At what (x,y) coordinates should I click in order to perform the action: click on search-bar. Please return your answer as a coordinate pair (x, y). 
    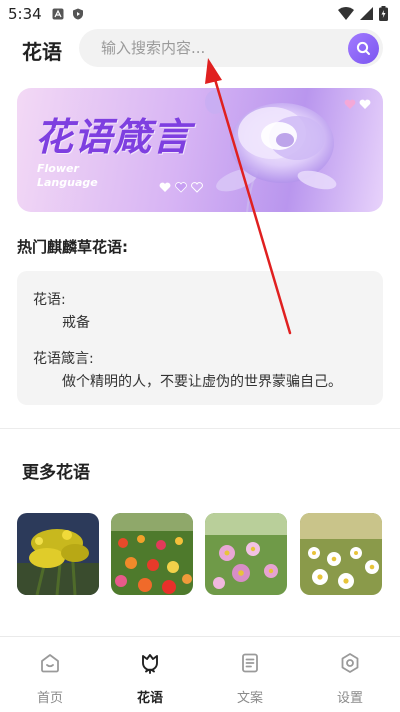
    Looking at the image, I should click on (231, 48).